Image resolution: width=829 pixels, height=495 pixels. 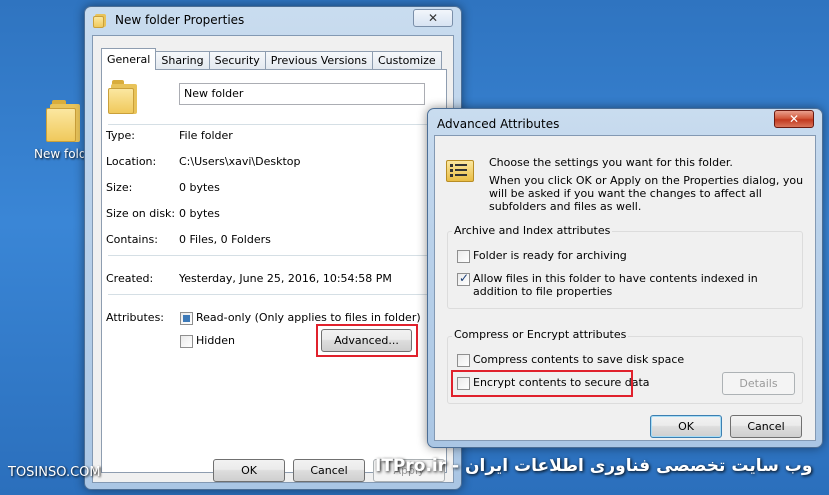 I want to click on compress-label: Compress contents to save disk space, so click(x=579, y=359).